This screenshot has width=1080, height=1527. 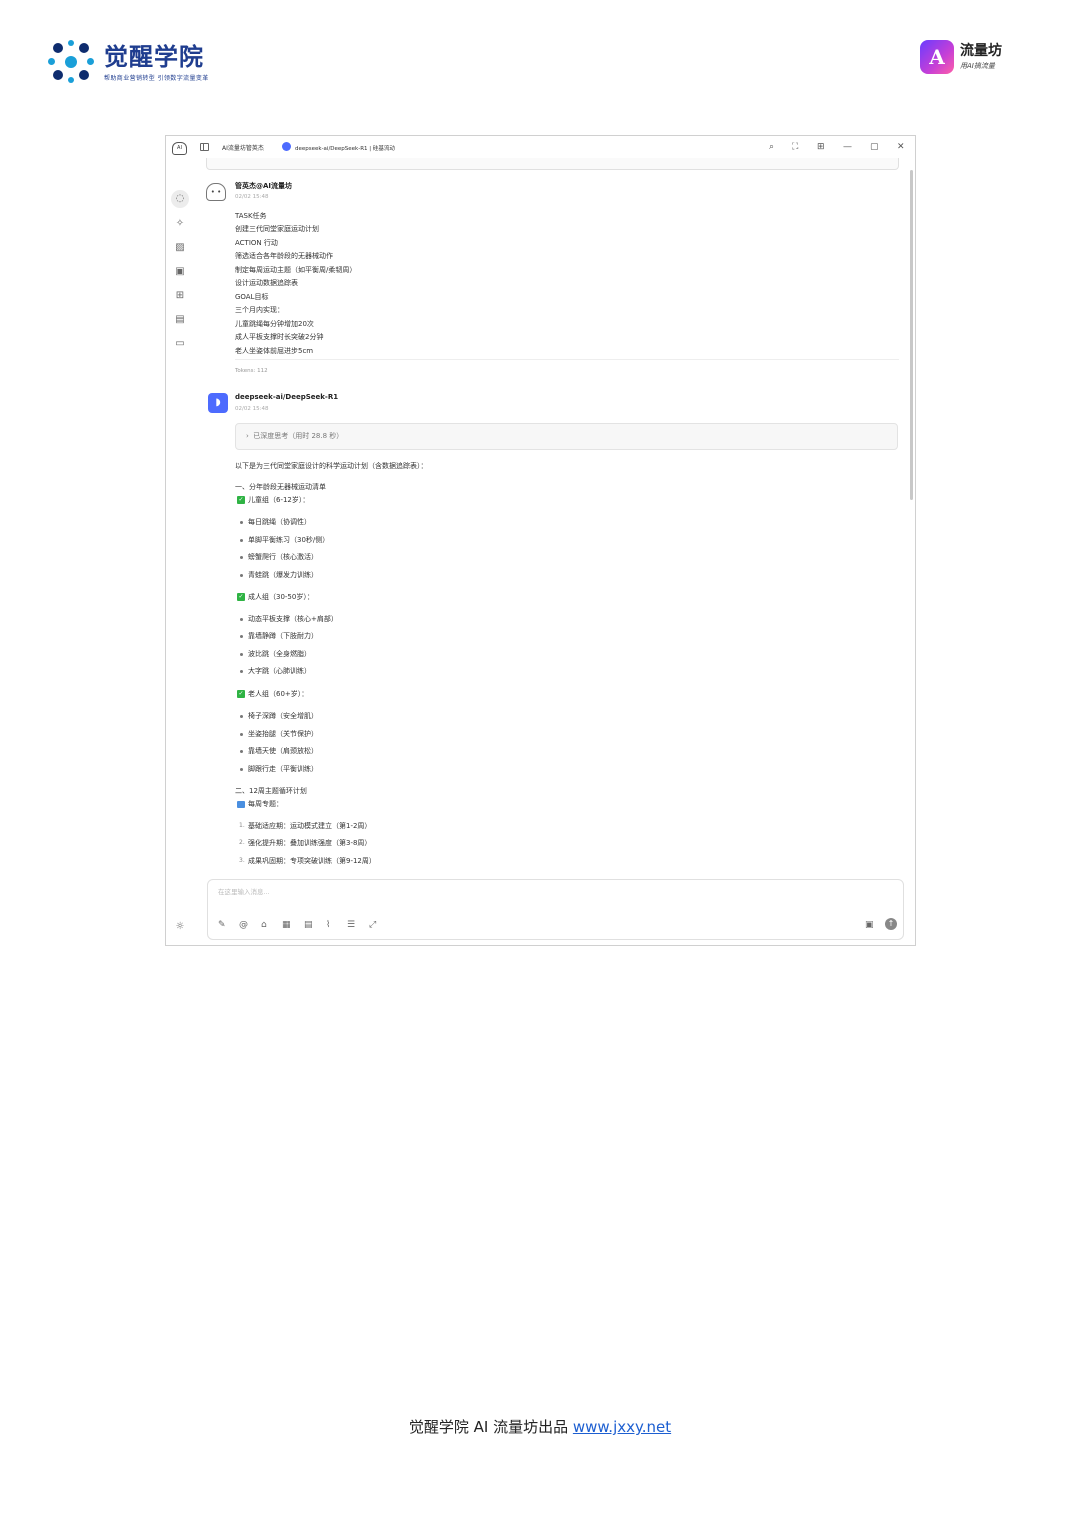 What do you see at coordinates (891, 924) in the screenshot?
I see `send-button: ↑` at bounding box center [891, 924].